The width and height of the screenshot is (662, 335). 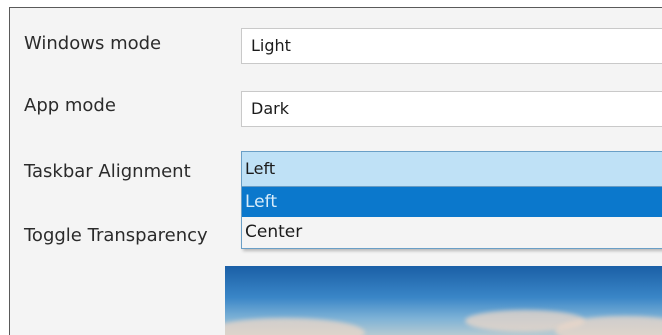 I want to click on taskbar-alignment-label: Taskbar Alignment, so click(x=107, y=171).